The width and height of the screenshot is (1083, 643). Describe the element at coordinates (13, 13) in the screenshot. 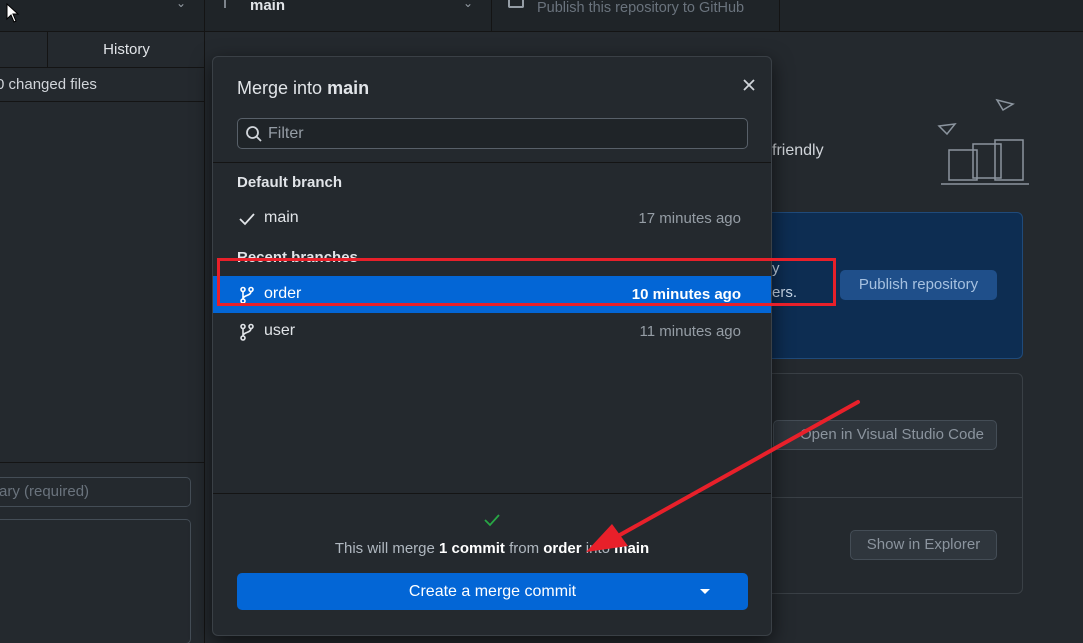

I see `mouse-cursor-icon` at that location.